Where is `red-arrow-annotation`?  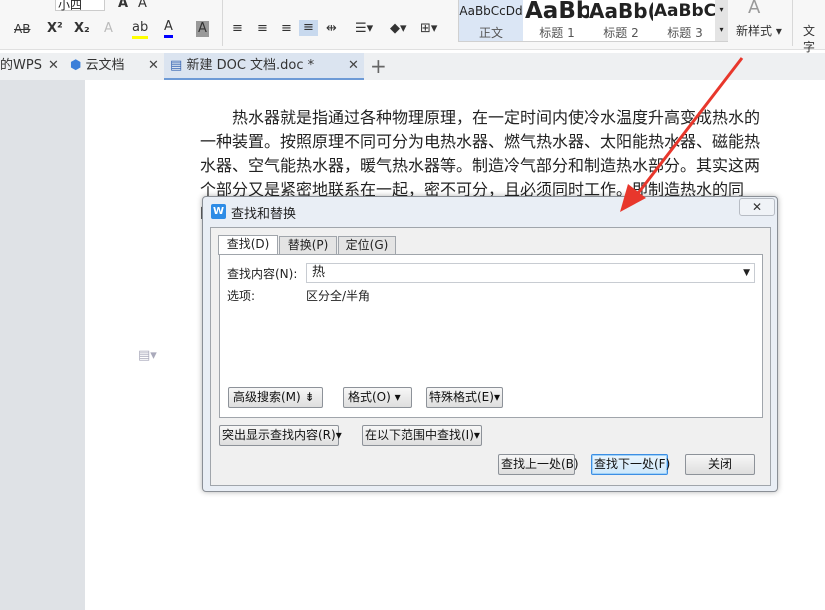 red-arrow-annotation is located at coordinates (682, 134).